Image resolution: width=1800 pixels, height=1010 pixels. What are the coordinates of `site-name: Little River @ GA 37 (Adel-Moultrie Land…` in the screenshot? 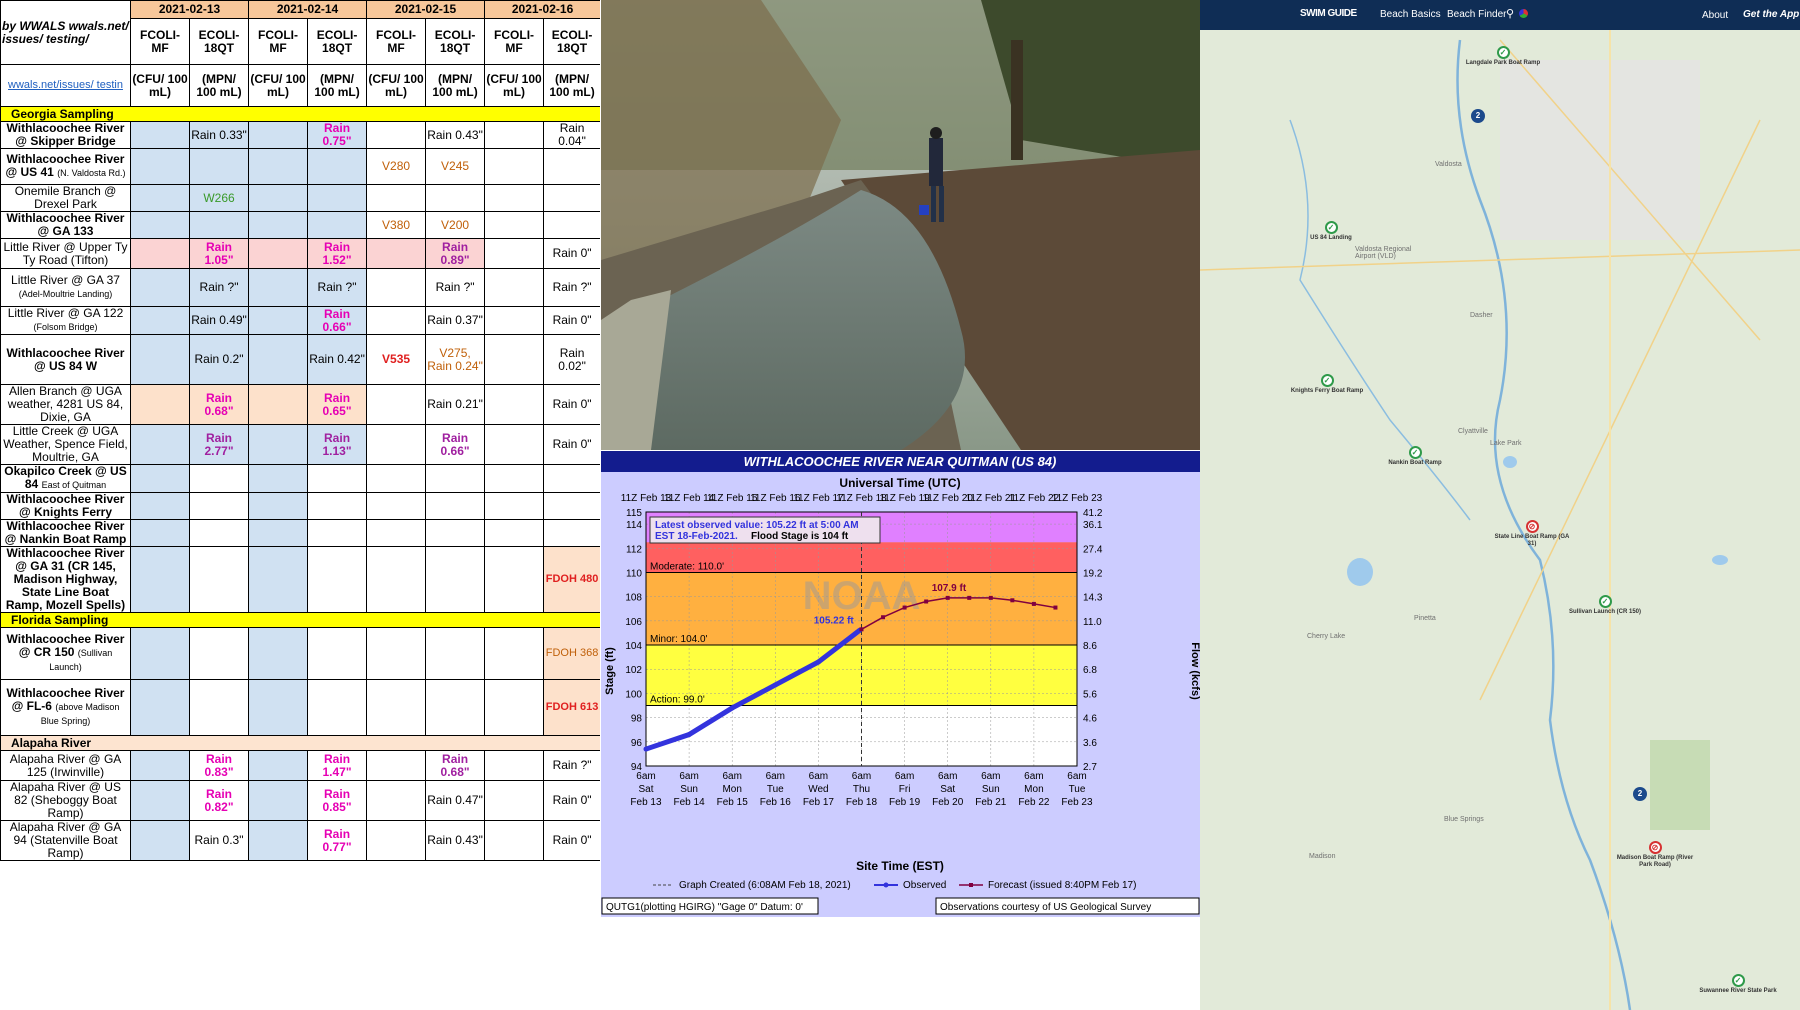 It's located at (65, 287).